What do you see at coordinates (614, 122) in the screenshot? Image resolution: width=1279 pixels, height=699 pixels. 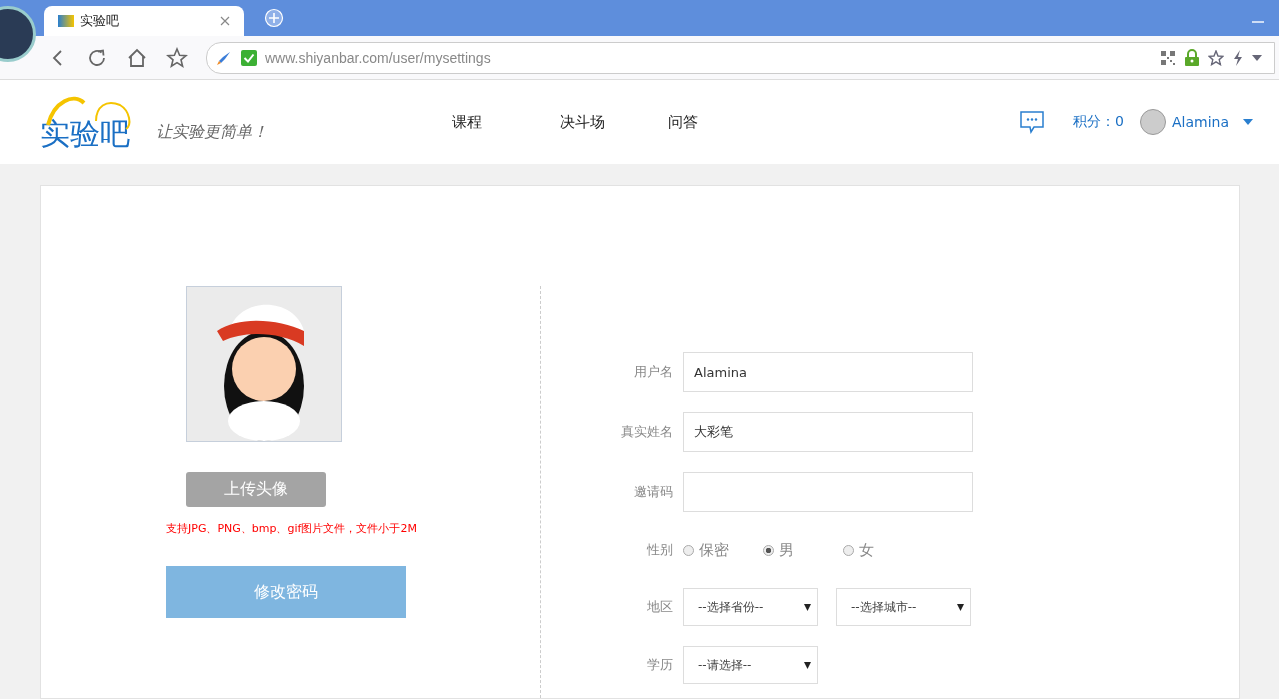 I see `nav-link: 决斗场` at bounding box center [614, 122].